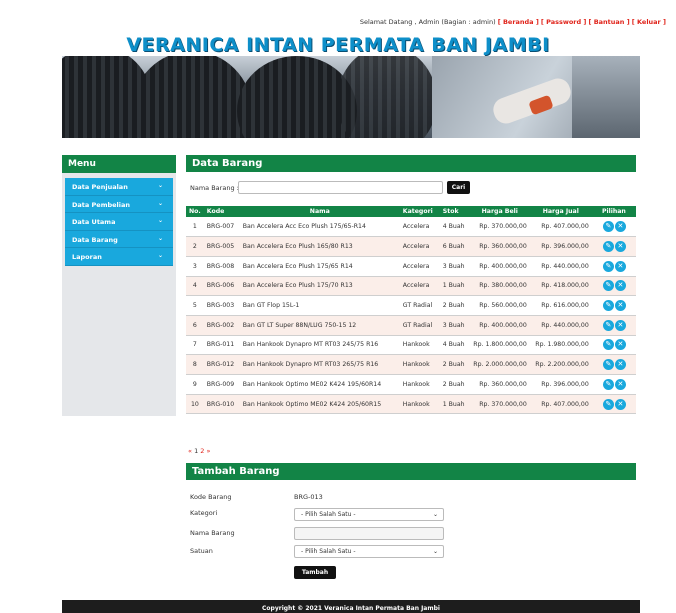  What do you see at coordinates (95, 239) in the screenshot?
I see `sidebar-item-label: Data Barang` at bounding box center [95, 239].